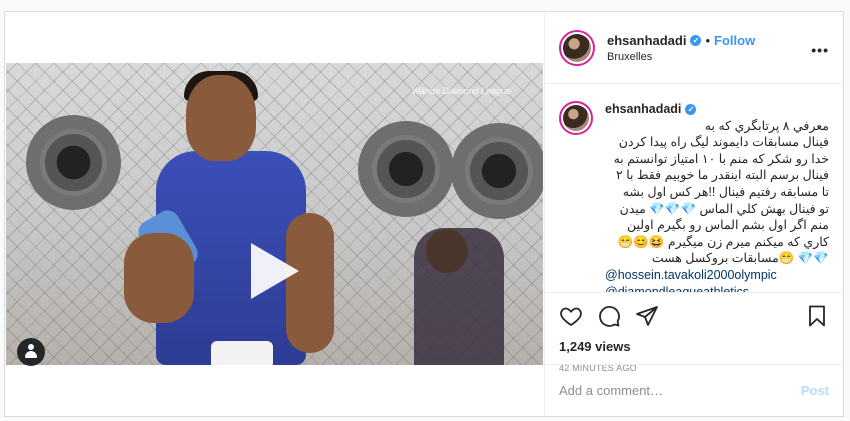 The image size is (850, 421). I want to click on athlete-arm, so click(159, 278).